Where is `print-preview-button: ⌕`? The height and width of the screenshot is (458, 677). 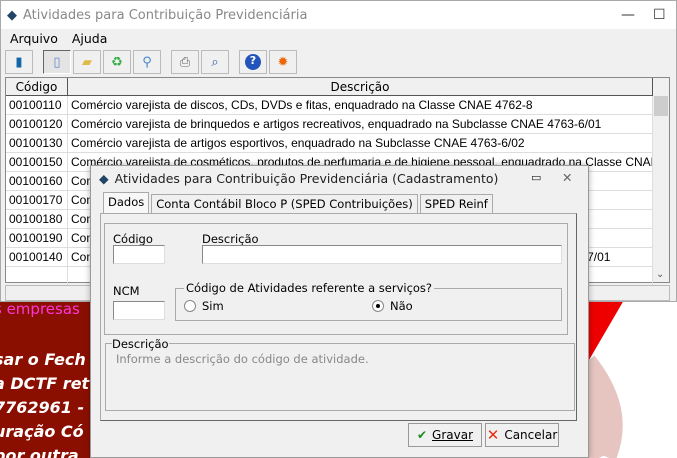
print-preview-button: ⌕ is located at coordinates (215, 62).